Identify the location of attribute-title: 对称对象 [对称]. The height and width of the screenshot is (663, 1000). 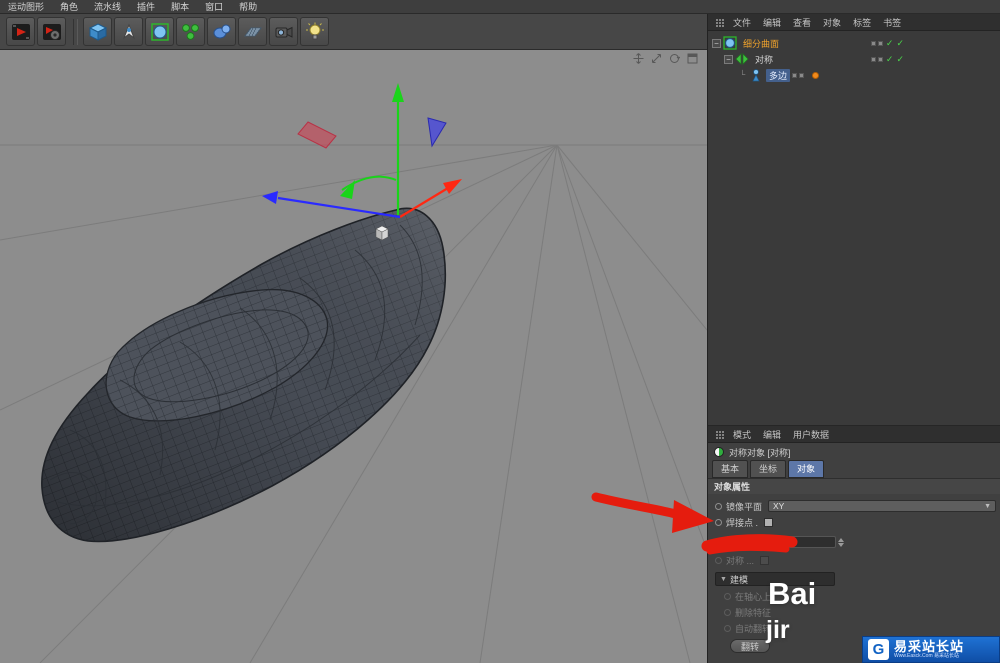
(760, 452).